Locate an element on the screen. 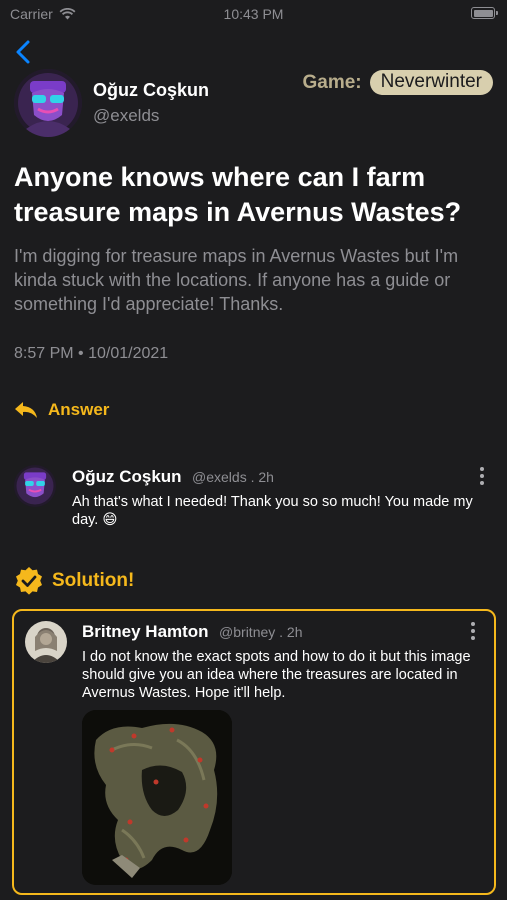 The width and height of the screenshot is (507, 900). avatar-image is located at coordinates (48, 103).